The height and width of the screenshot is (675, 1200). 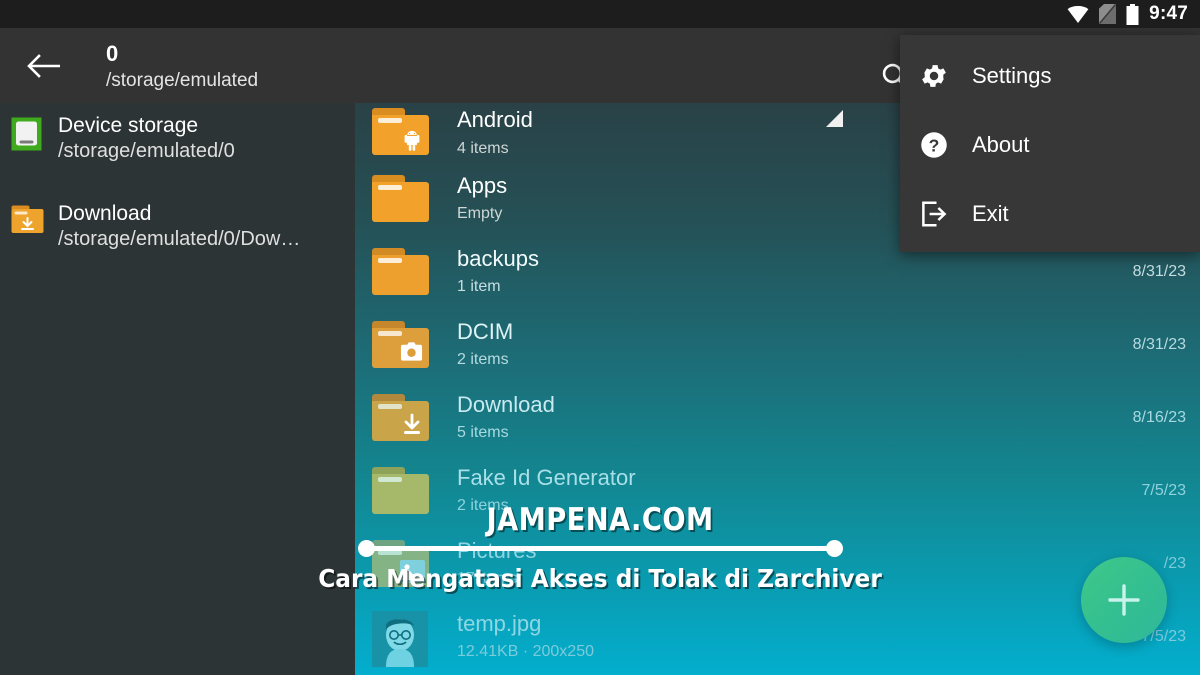 I want to click on row-texts: DCIM 2 items, so click(x=776, y=345).